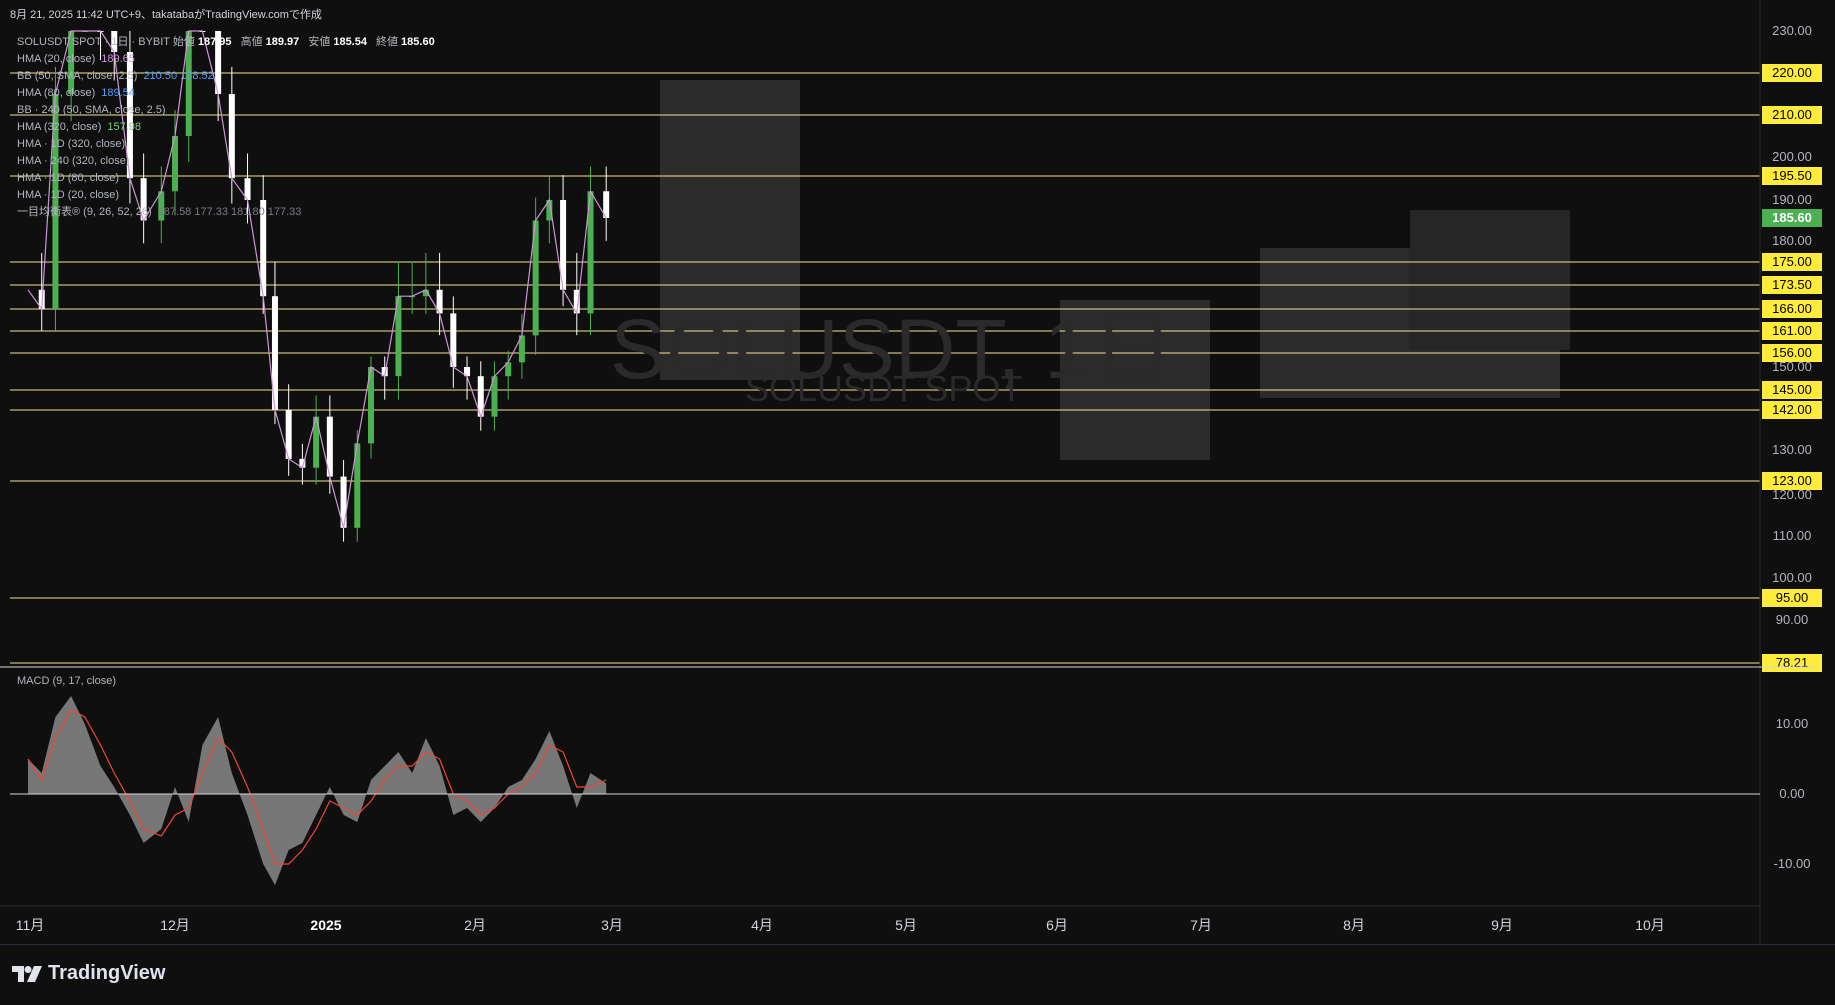 The image size is (1835, 1005). I want to click on level-label: 220.00, so click(1792, 72).